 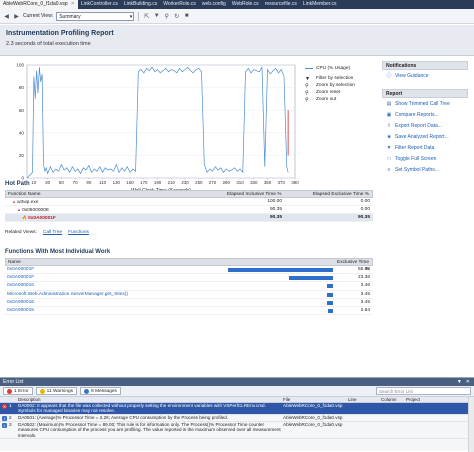 I want to click on report-action-4: ▼ Filter Report Data, so click(x=425, y=147).